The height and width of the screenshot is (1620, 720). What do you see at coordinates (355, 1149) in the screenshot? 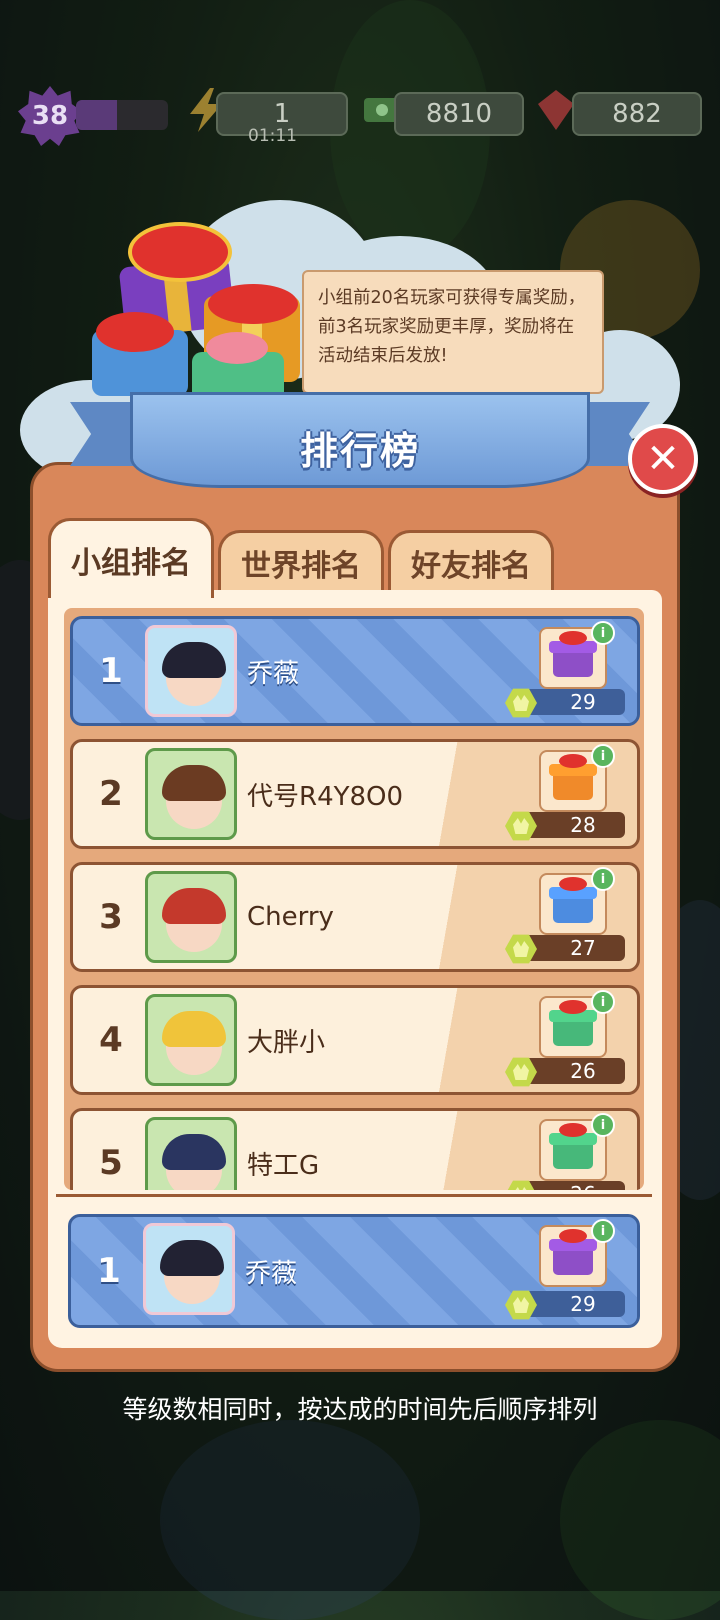
I see `table-row: 5 特工G i 26` at bounding box center [355, 1149].